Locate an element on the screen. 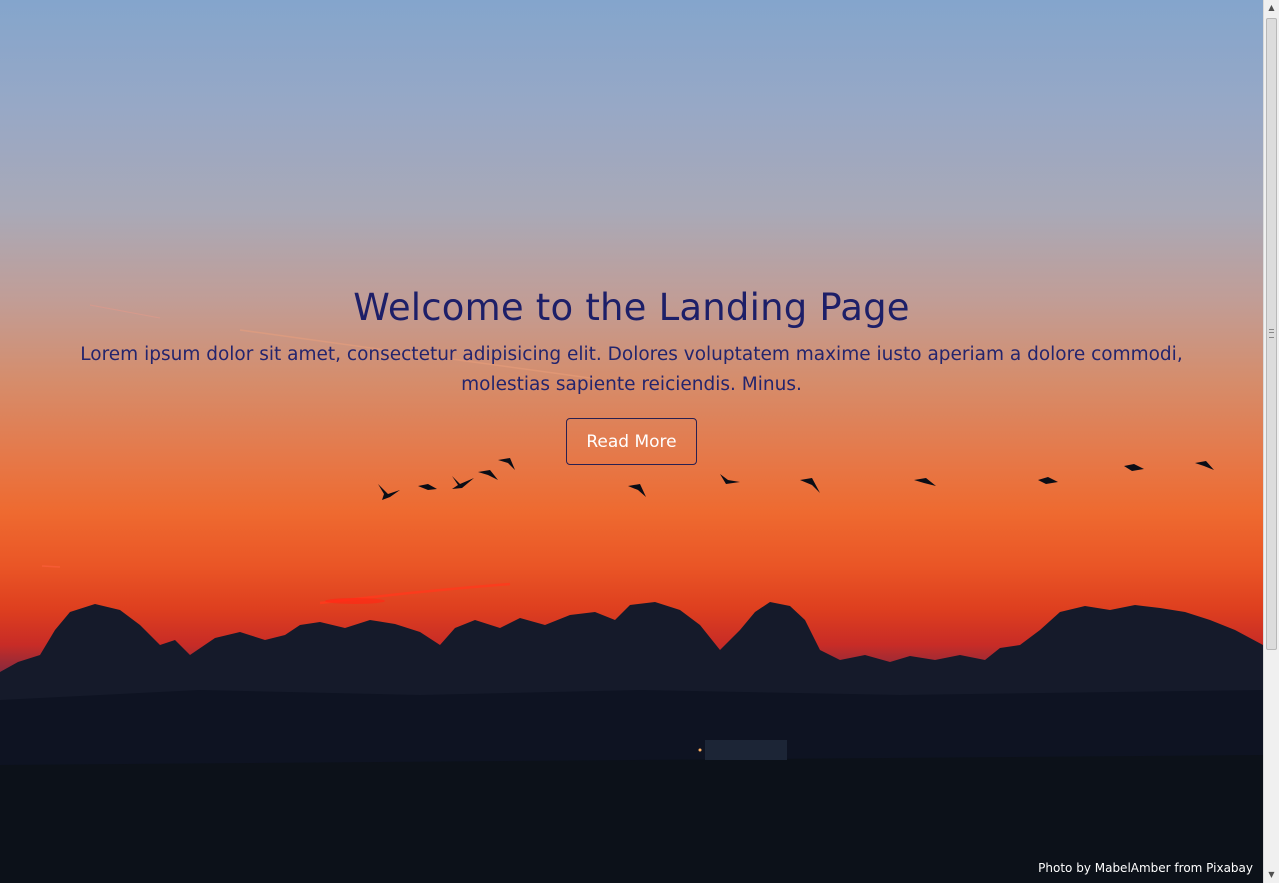  scroll-down-arrow-icon: ▼ is located at coordinates (1271, 875).